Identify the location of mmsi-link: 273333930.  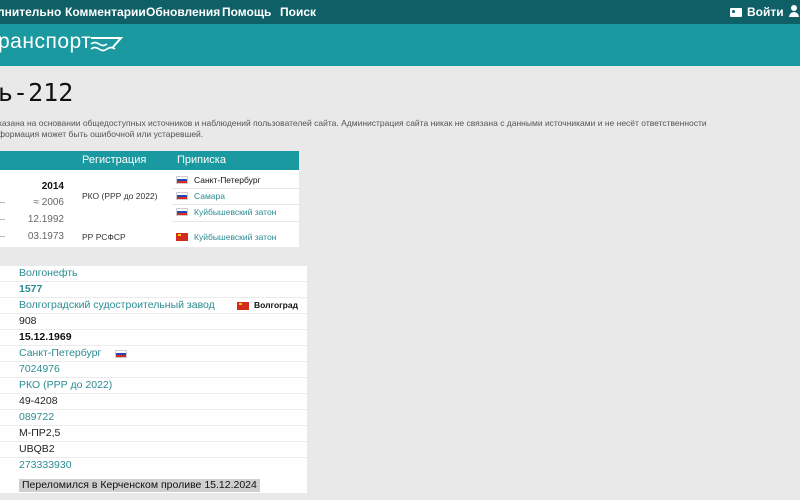
(45, 465).